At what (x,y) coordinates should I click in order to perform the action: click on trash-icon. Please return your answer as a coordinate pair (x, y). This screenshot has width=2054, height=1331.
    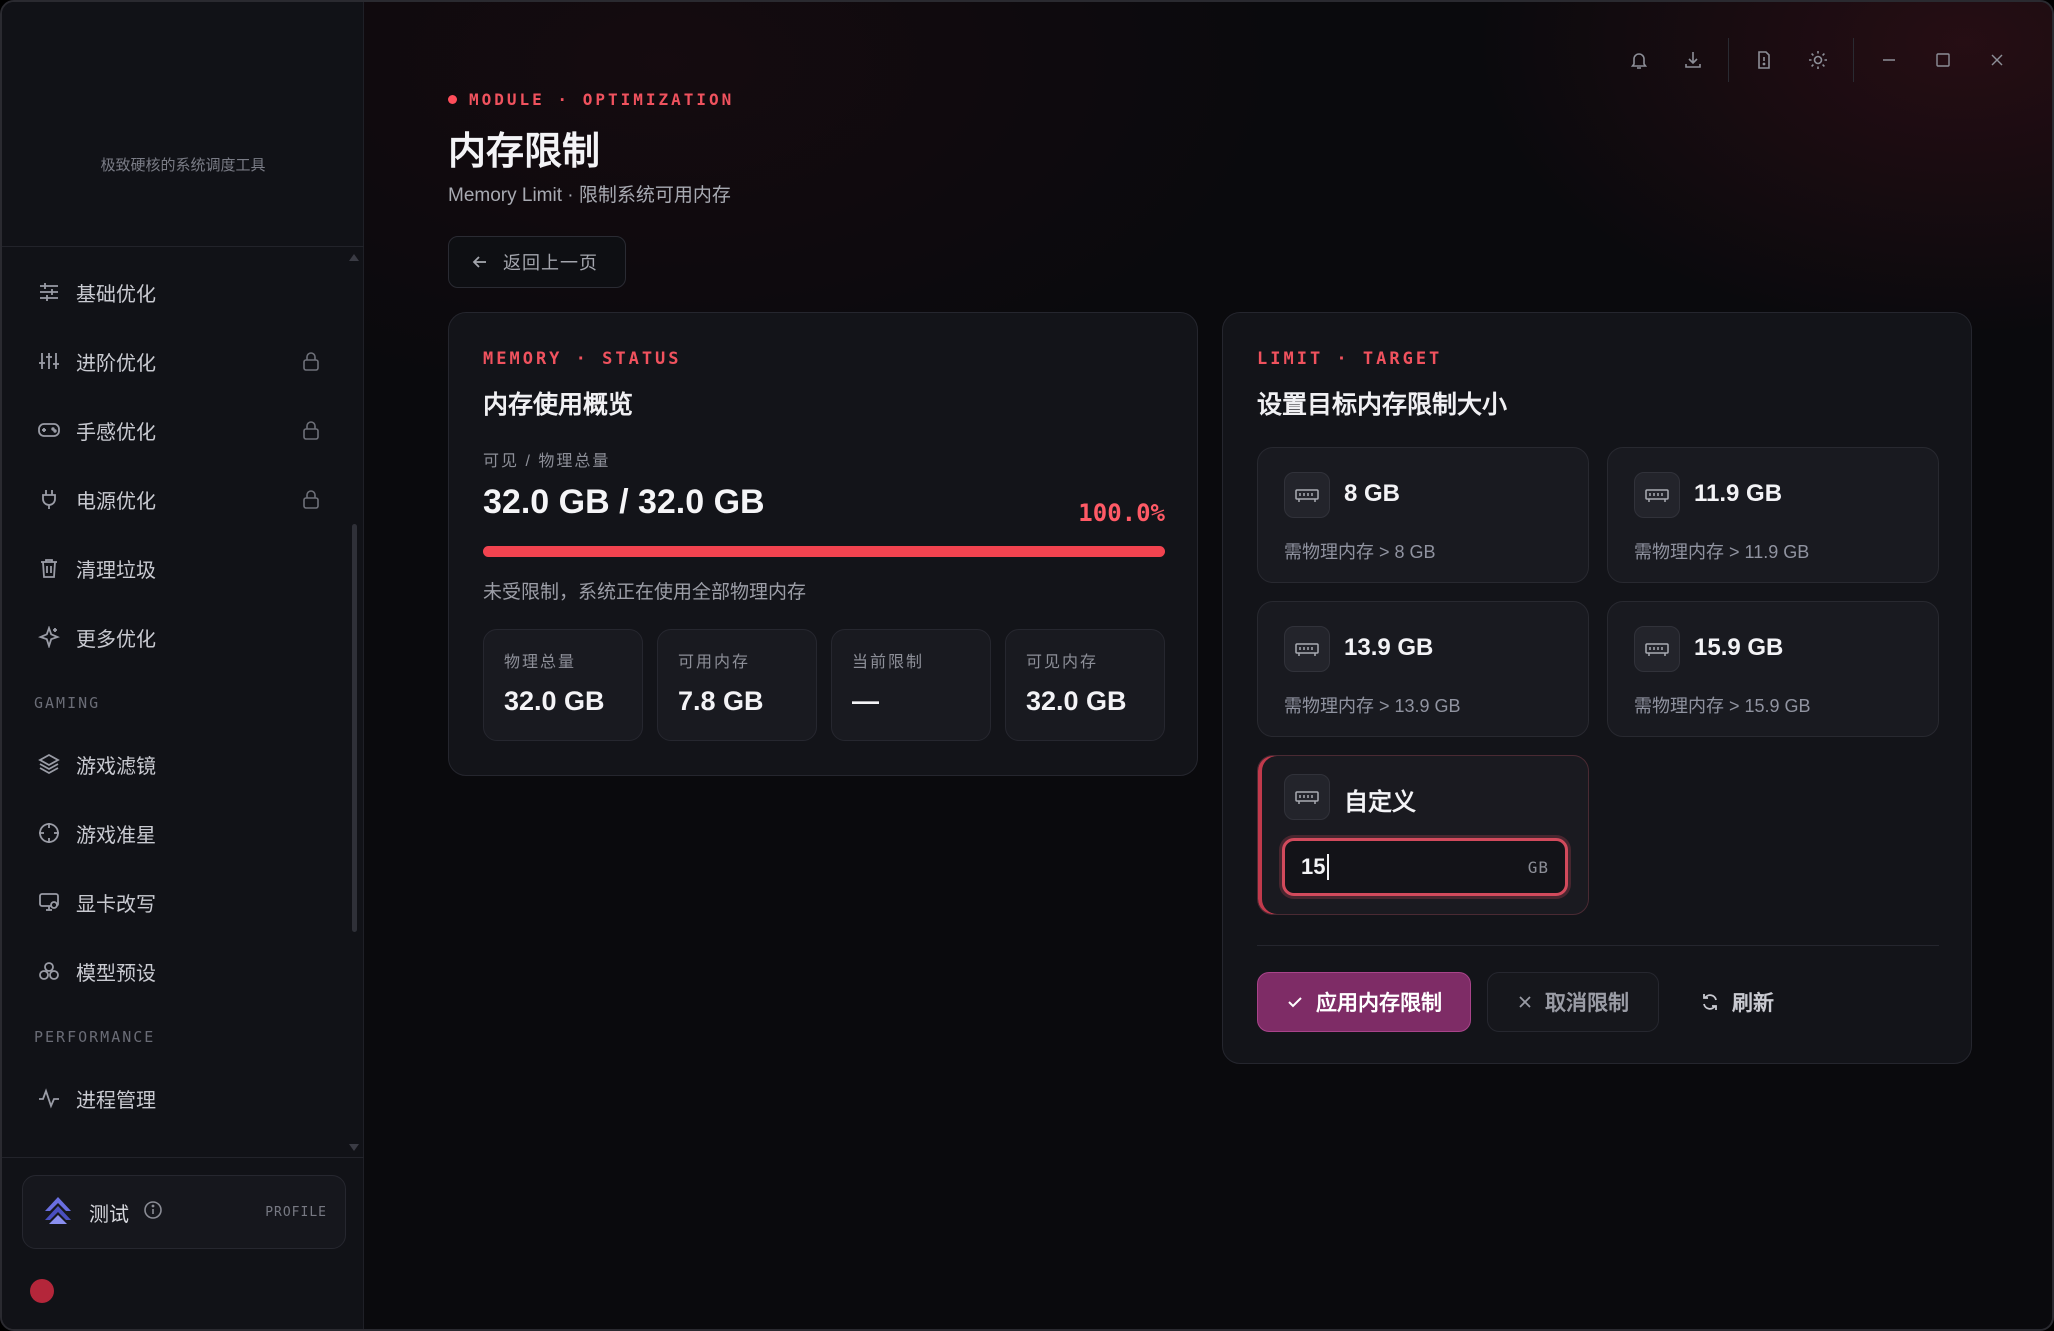
    Looking at the image, I should click on (49, 568).